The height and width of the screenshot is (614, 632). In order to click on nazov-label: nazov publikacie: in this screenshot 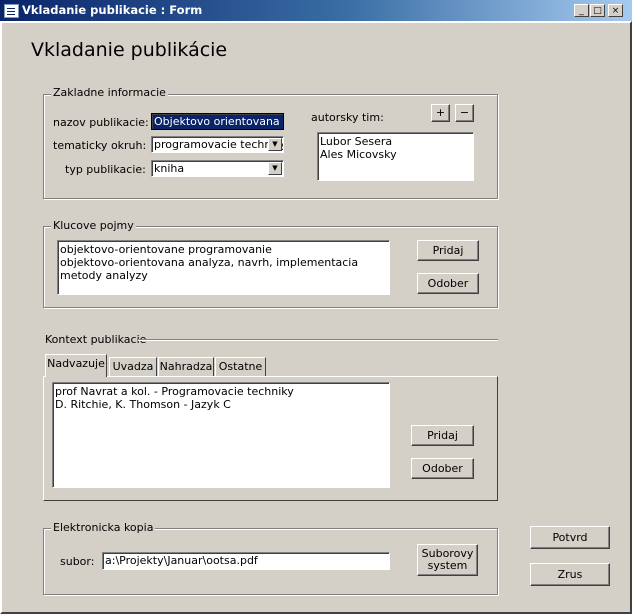, I will do `click(101, 122)`.